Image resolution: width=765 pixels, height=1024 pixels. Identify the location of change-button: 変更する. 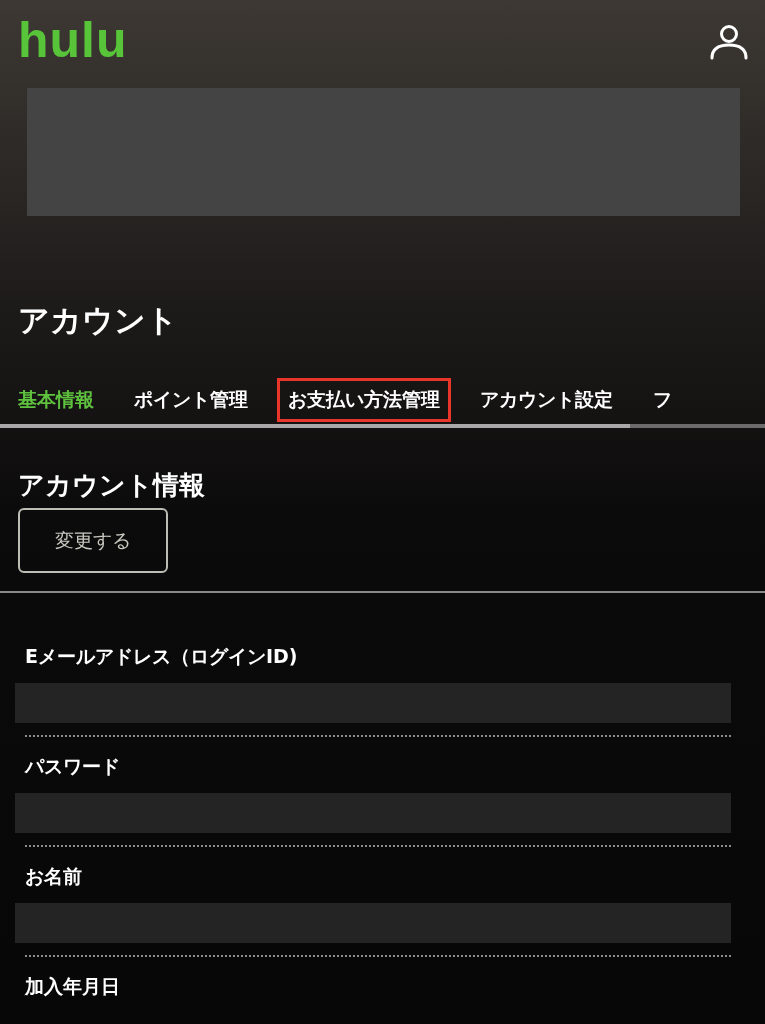
(93, 540).